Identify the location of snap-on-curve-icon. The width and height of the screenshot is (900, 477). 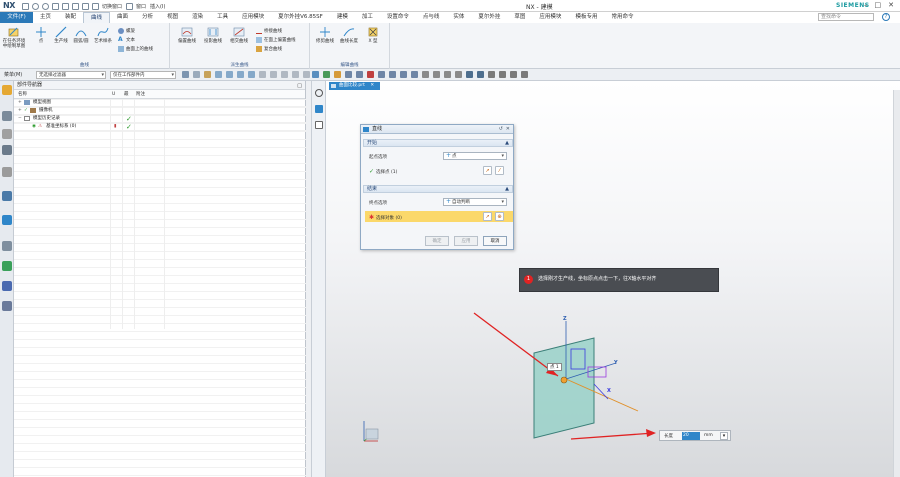
(284, 74).